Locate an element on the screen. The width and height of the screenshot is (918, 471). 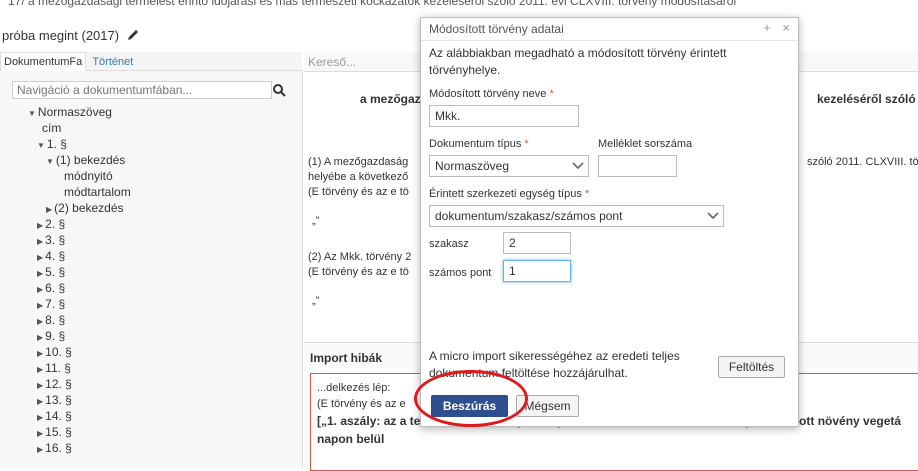
paragraph-line: helyébe a következő is located at coordinates (358, 177).